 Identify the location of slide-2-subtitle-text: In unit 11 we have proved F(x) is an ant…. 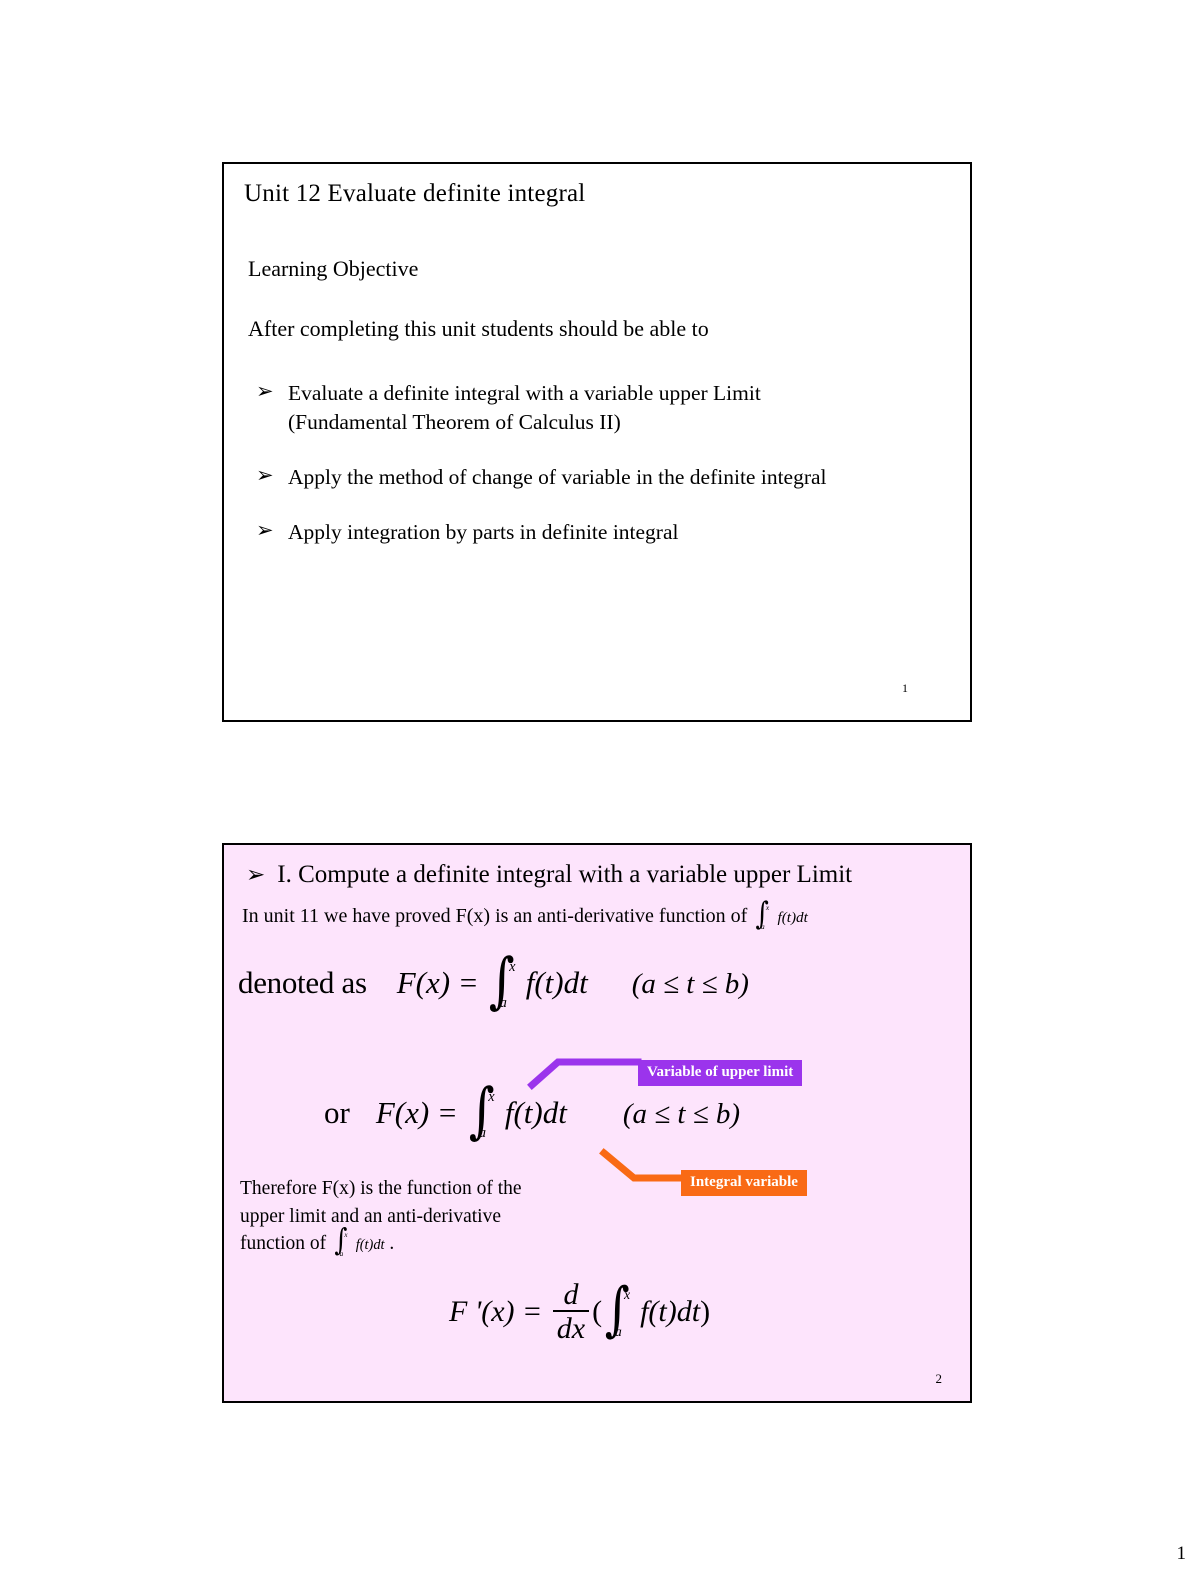
(495, 916).